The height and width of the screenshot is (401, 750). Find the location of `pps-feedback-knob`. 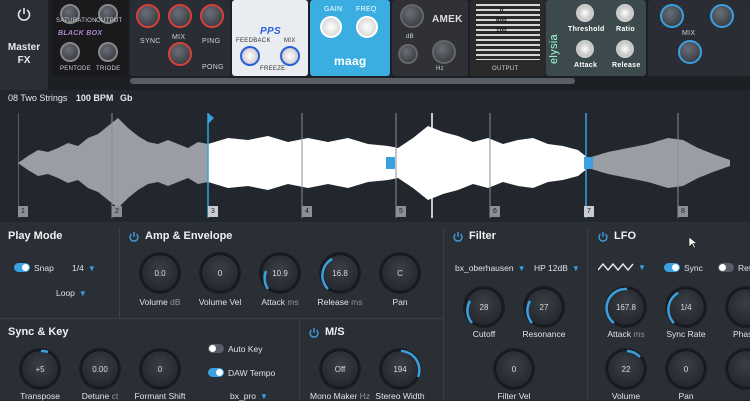

pps-feedback-knob is located at coordinates (250, 56).